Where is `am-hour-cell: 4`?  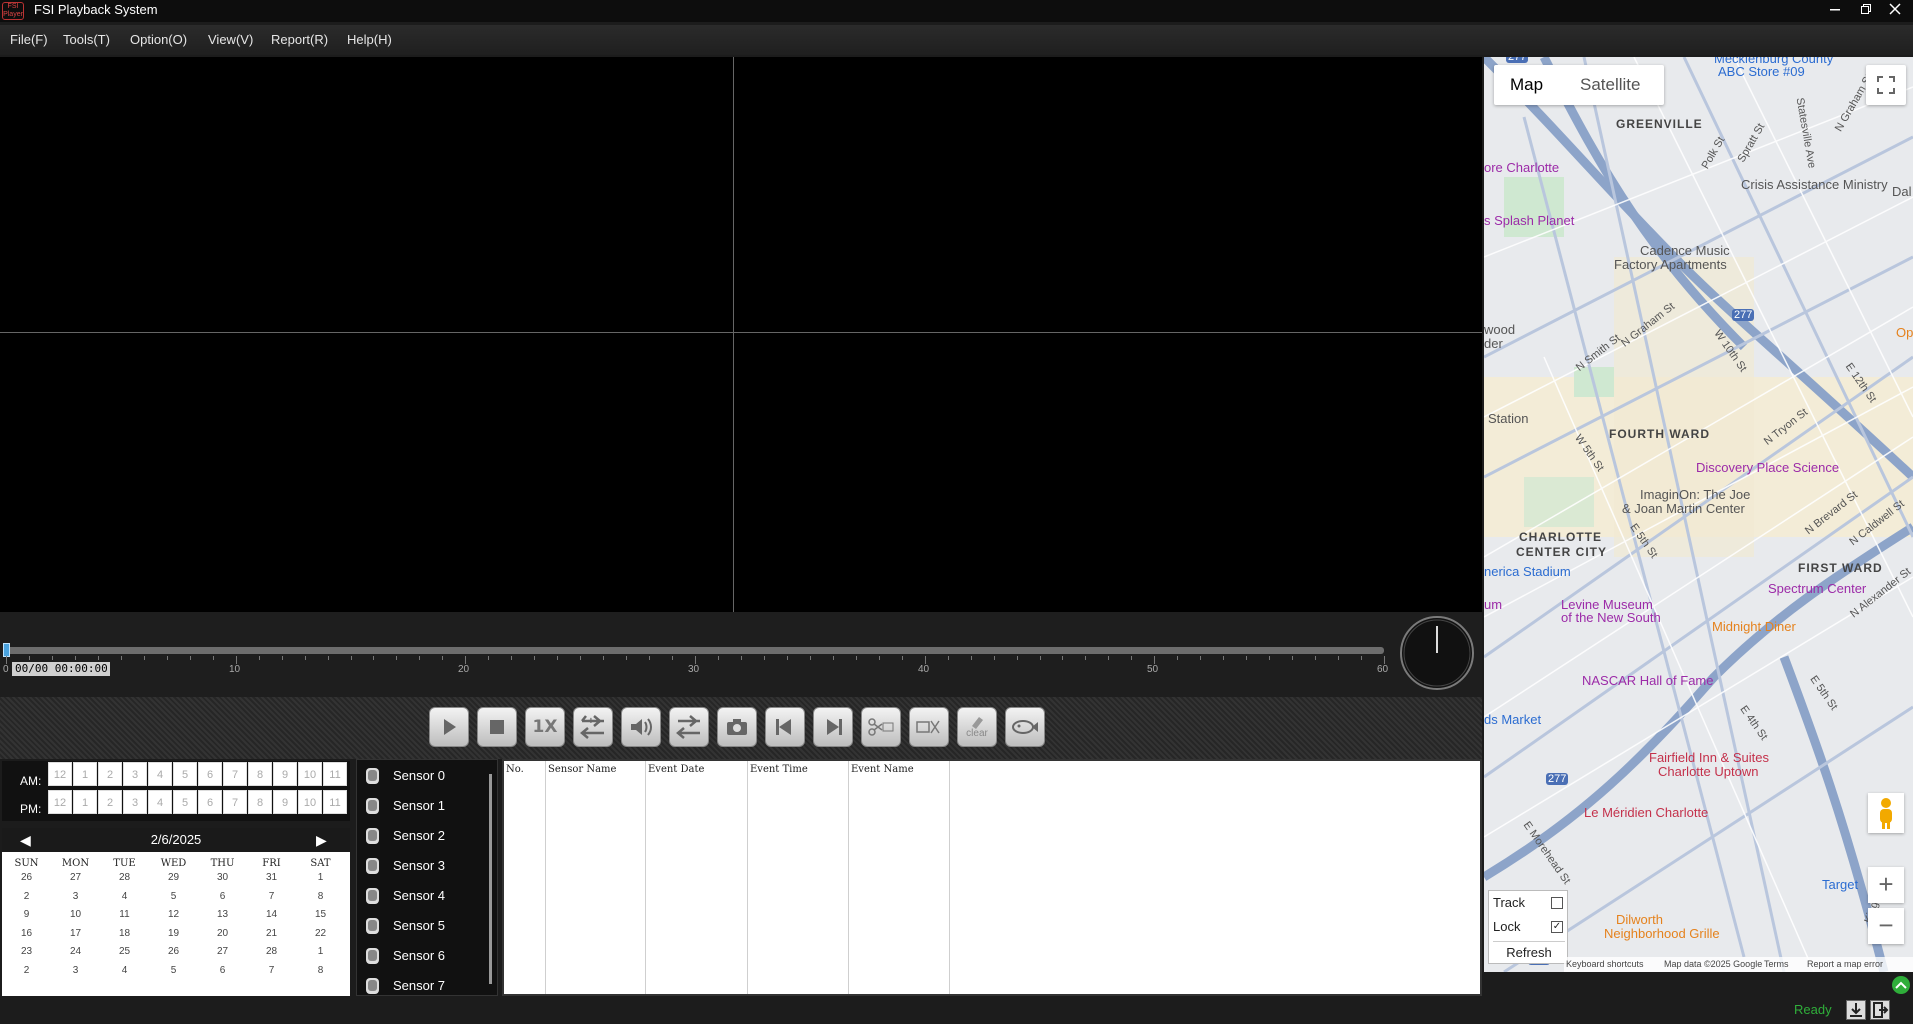 am-hour-cell: 4 is located at coordinates (160, 774).